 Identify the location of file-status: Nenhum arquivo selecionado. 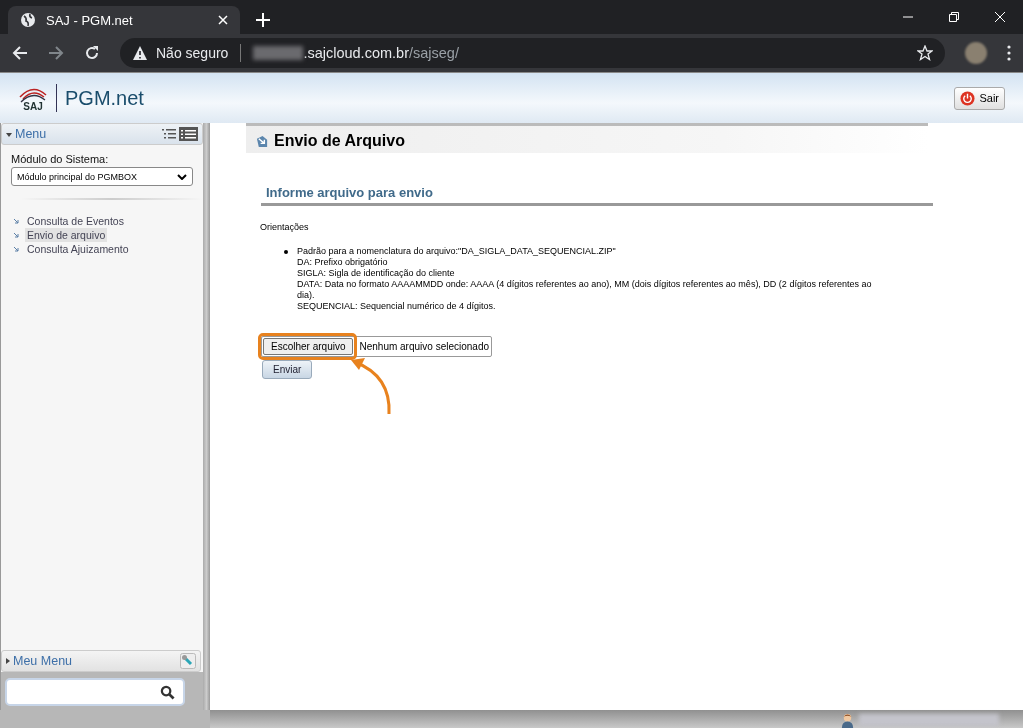
(424, 346).